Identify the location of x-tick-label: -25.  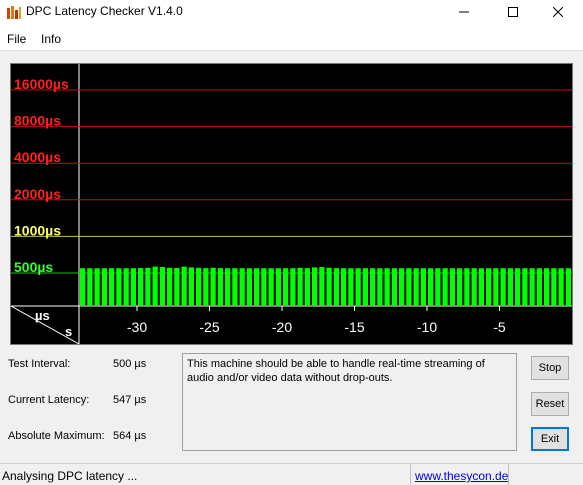
(209, 327).